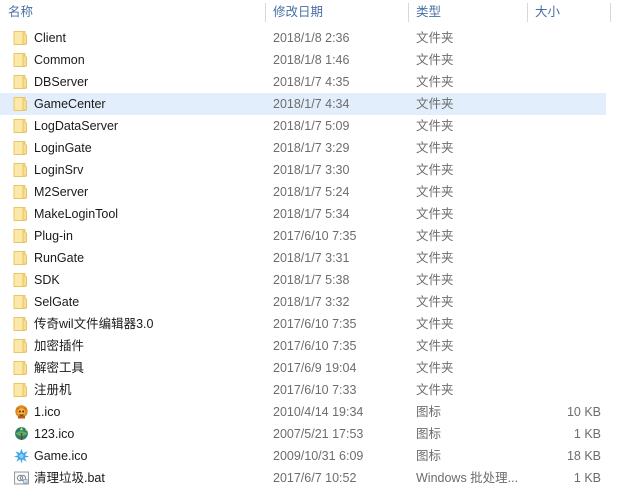  I want to click on file-row: SelGate 2018/1/7 3:32 文件夹, so click(312, 302).